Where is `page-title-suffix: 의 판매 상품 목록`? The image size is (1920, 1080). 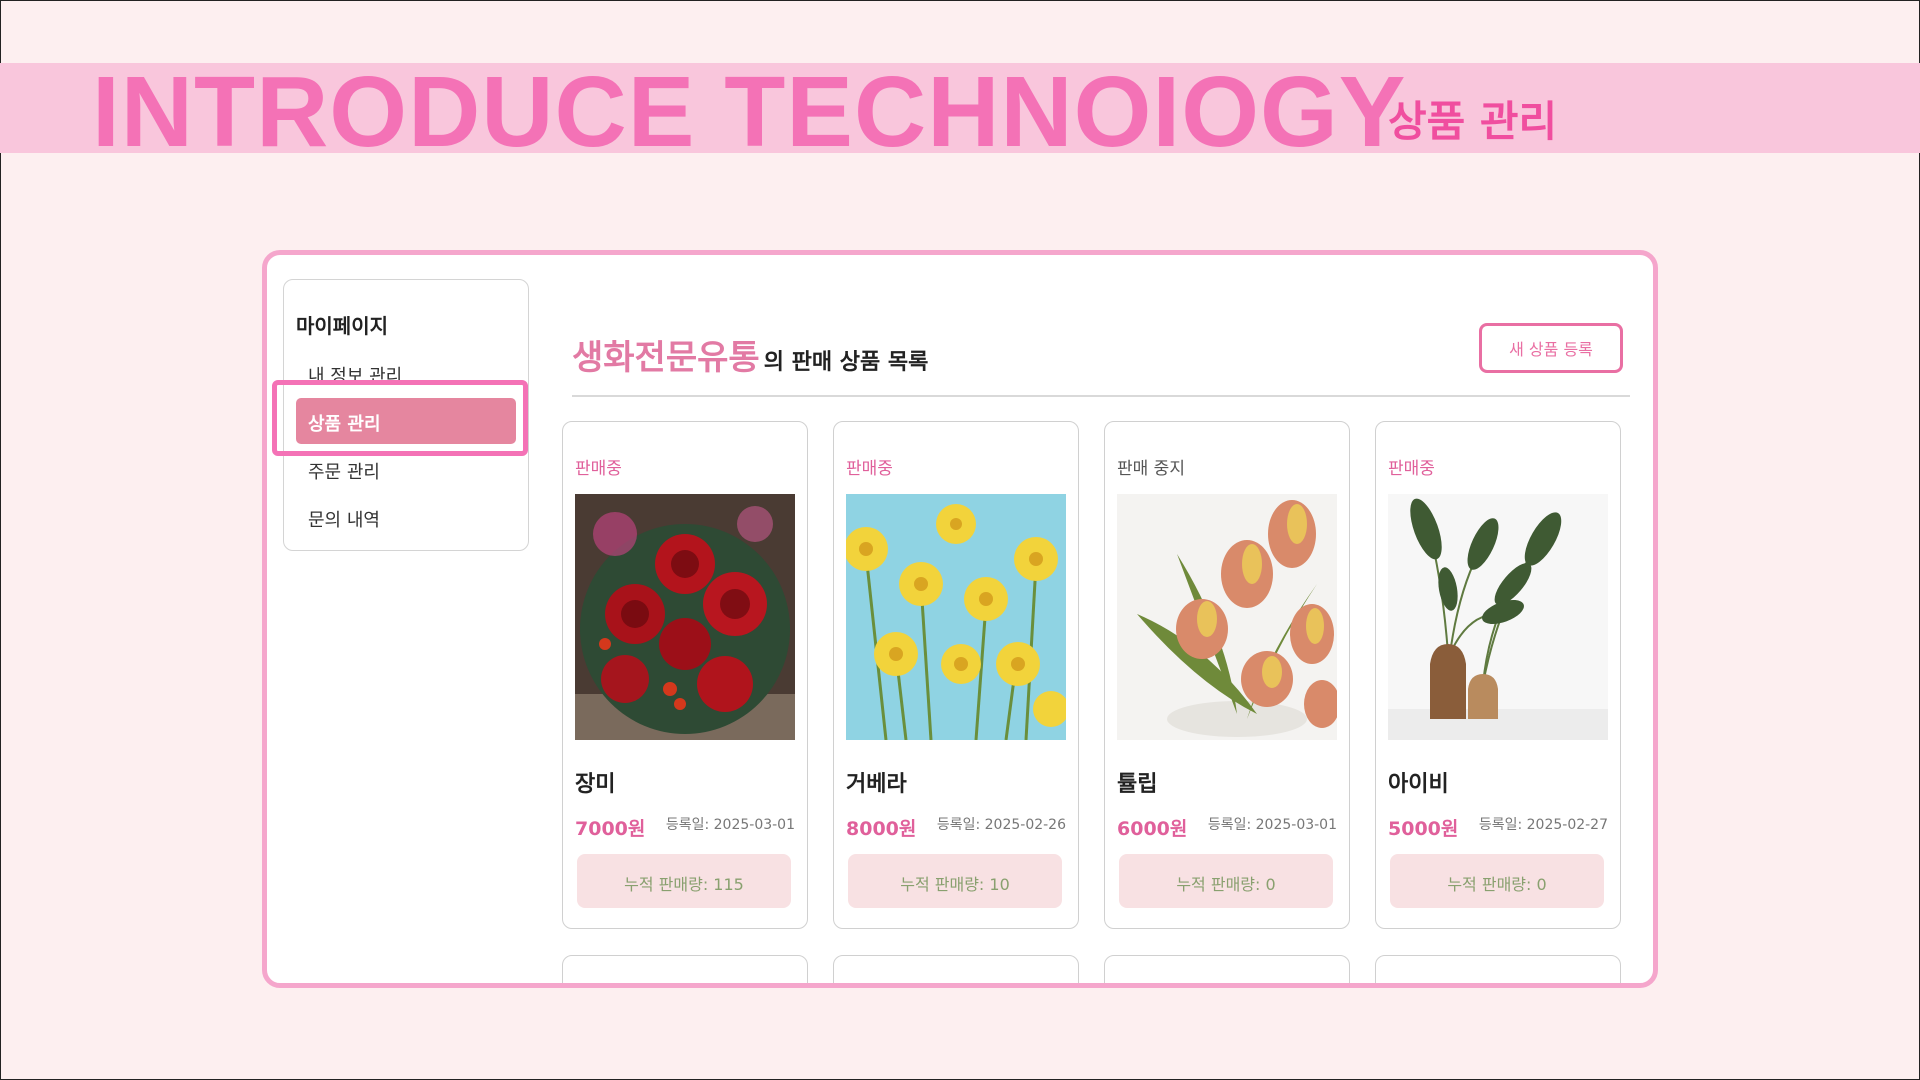 page-title-suffix: 의 판매 상품 목록 is located at coordinates (846, 362).